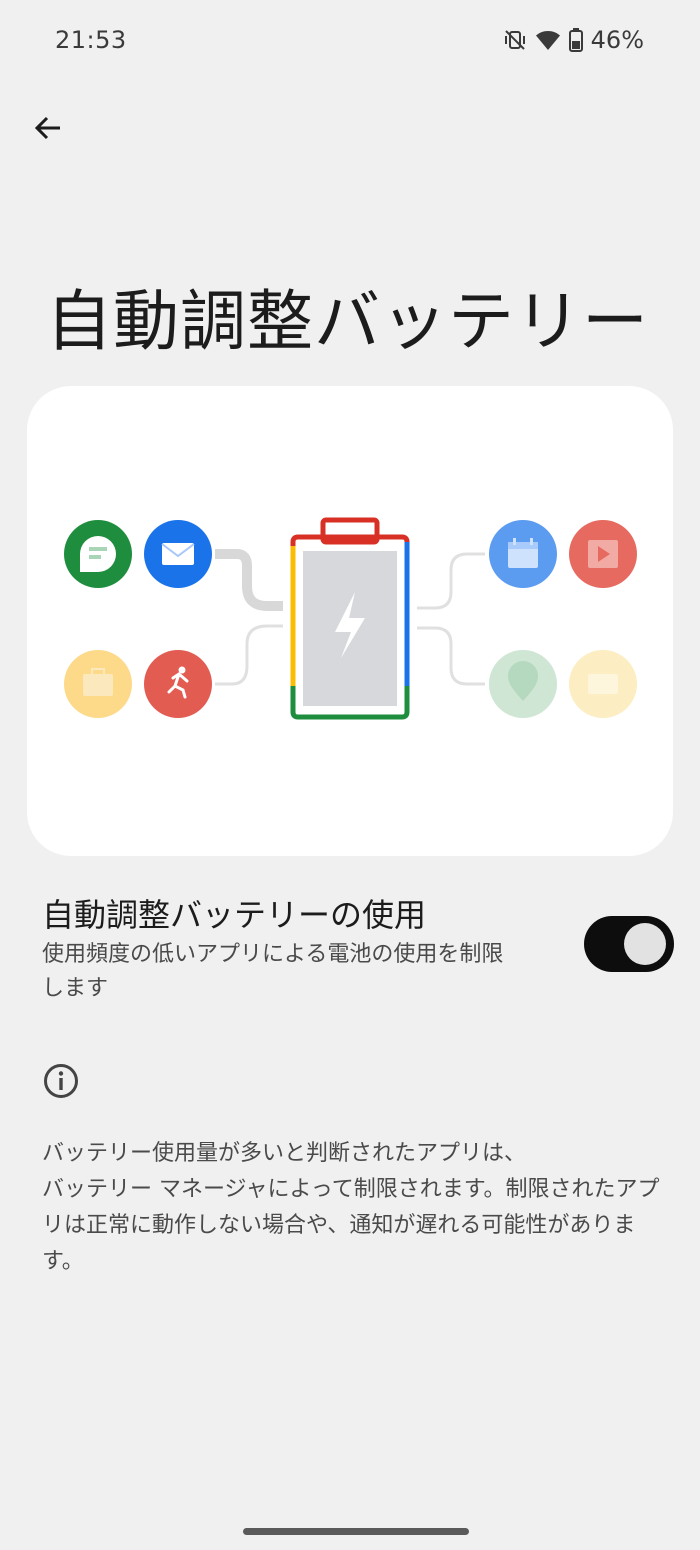  I want to click on map-pin-icon, so click(523, 684).